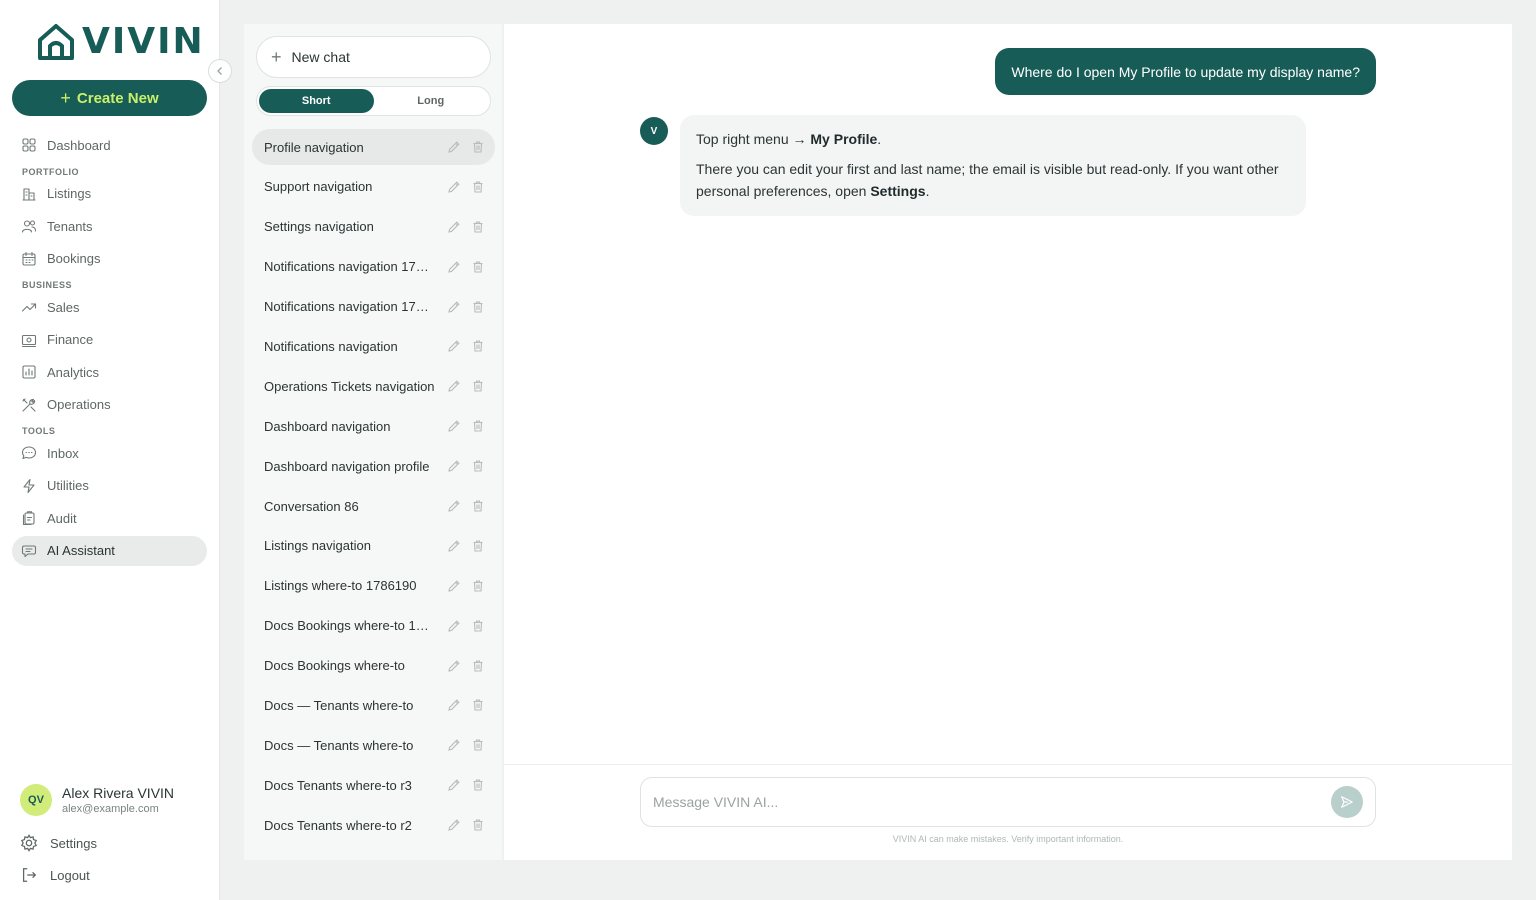 The height and width of the screenshot is (900, 1536). Describe the element at coordinates (431, 101) in the screenshot. I see `toggle-long: Long` at that location.